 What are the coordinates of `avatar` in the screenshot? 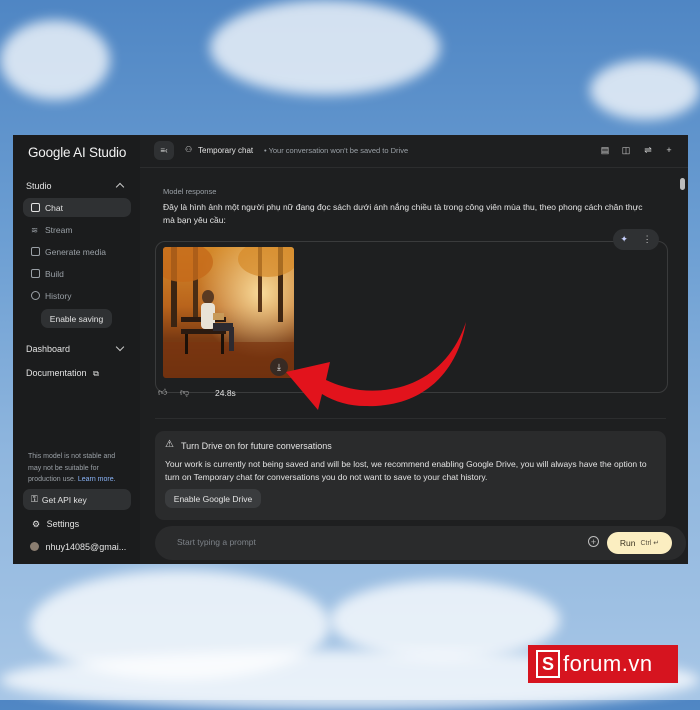 It's located at (34, 546).